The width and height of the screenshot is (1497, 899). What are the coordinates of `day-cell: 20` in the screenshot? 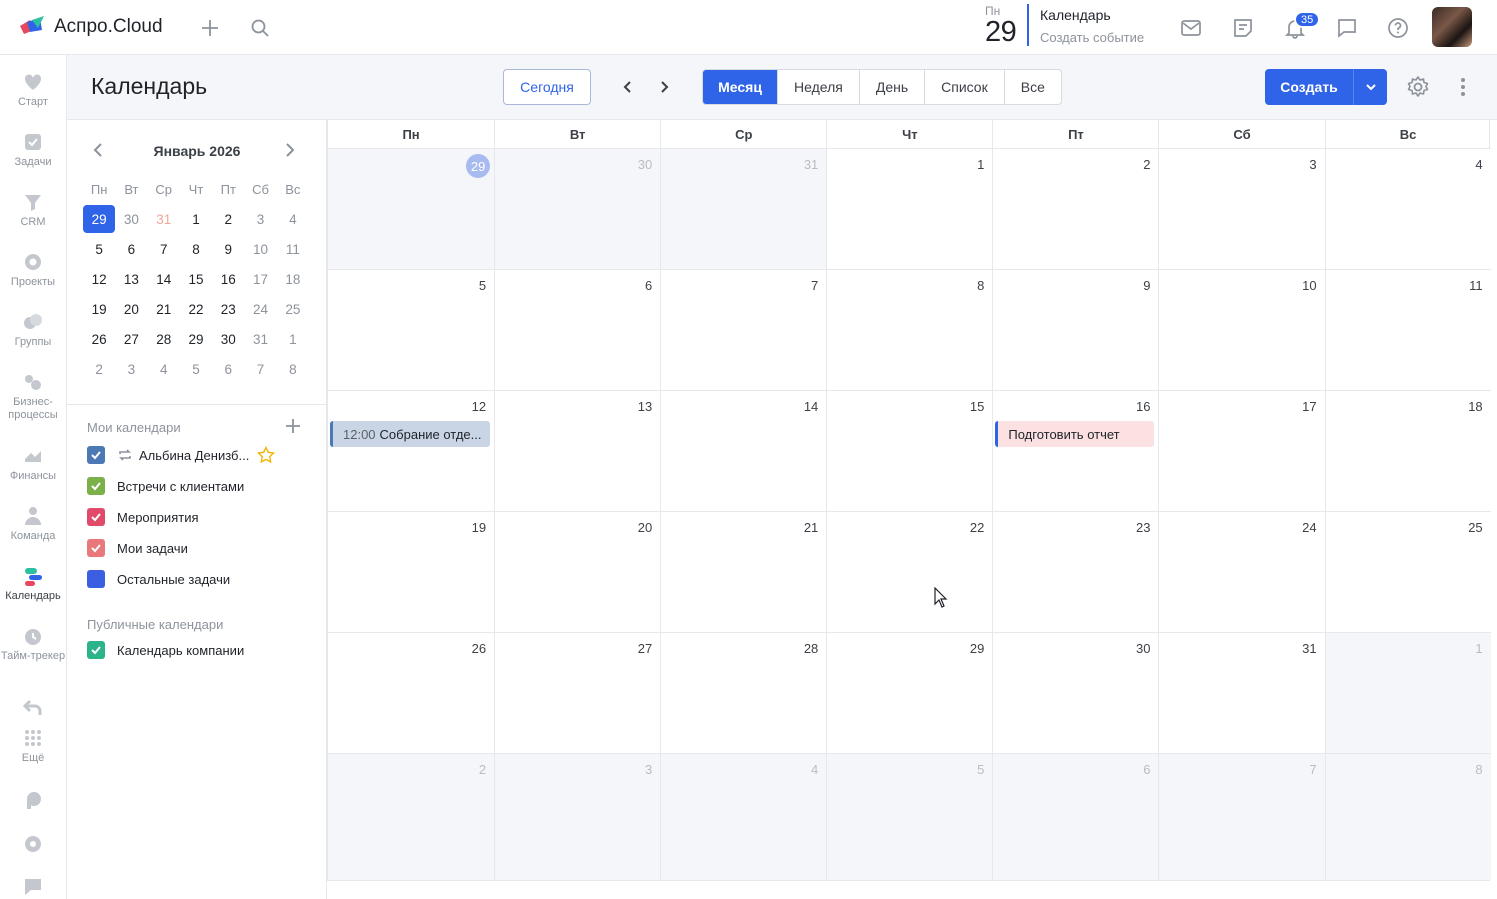 It's located at (577, 572).